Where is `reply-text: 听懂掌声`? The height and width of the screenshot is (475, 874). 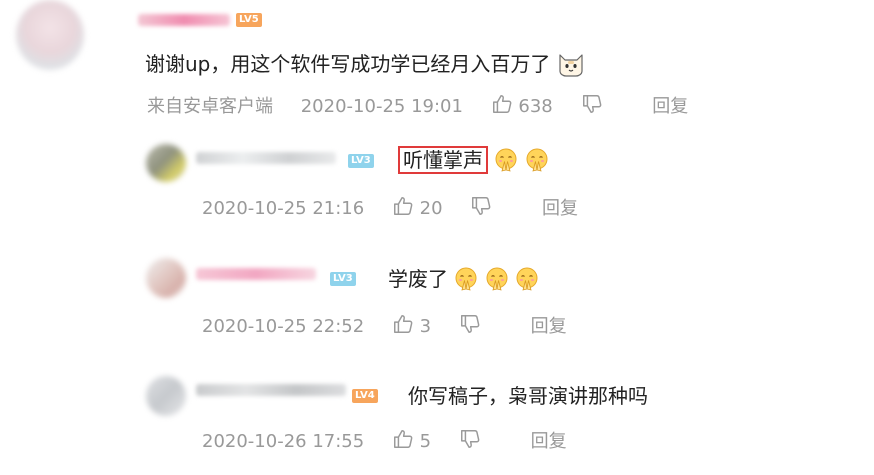
reply-text: 听懂掌声 is located at coordinates (473, 159).